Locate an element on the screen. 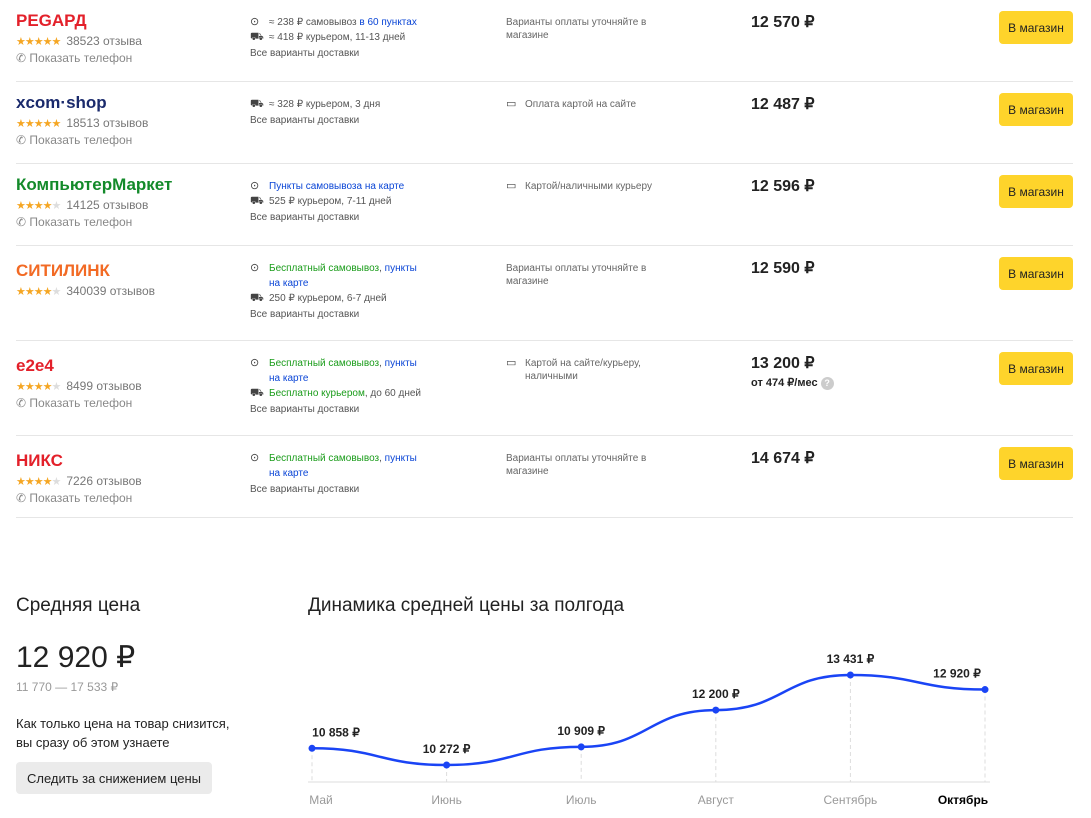  x-tick-label: Май is located at coordinates (321, 800).